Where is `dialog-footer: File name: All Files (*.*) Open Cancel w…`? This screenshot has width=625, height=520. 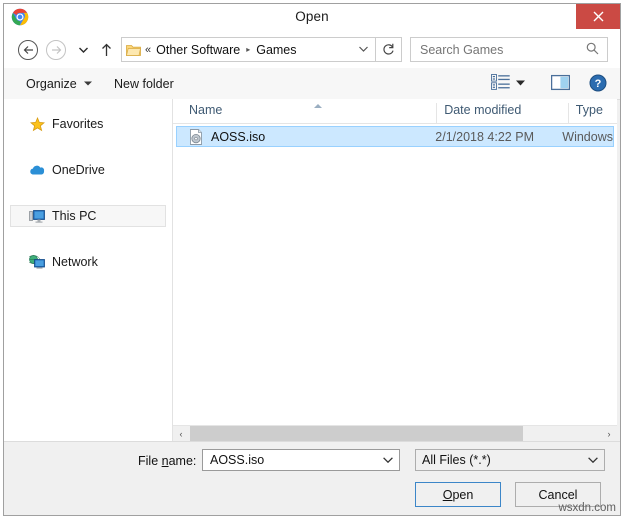 dialog-footer: File name: All Files (*.*) Open Cancel w… is located at coordinates (312, 478).